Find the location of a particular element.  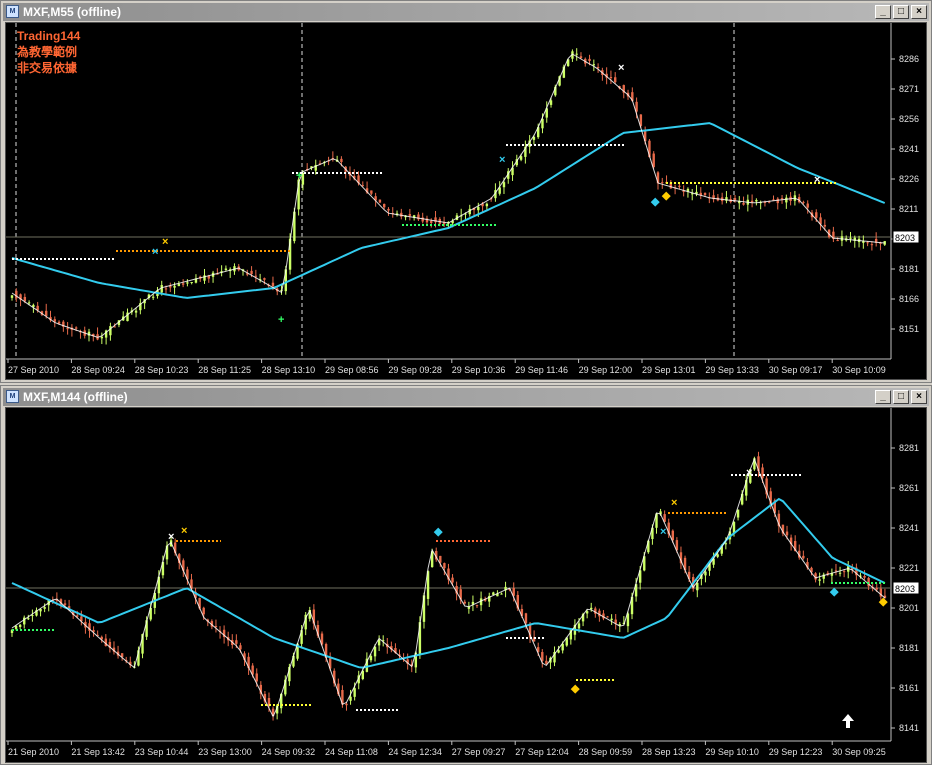

price-tick-label: 8271 is located at coordinates (909, 89).